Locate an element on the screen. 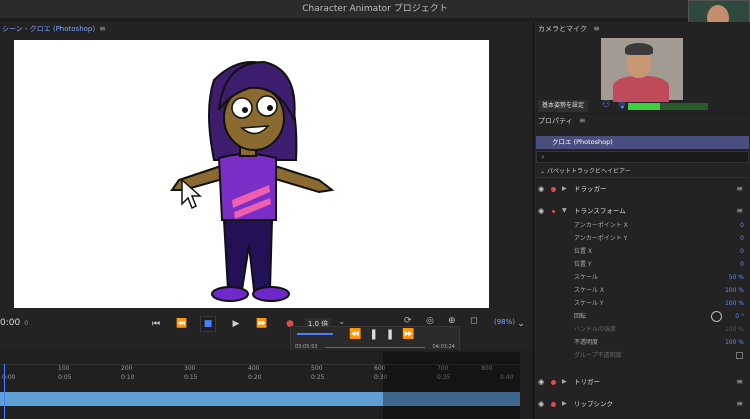 This screenshot has height=419, width=750. behavior-name: リップシンク is located at coordinates (593, 404).